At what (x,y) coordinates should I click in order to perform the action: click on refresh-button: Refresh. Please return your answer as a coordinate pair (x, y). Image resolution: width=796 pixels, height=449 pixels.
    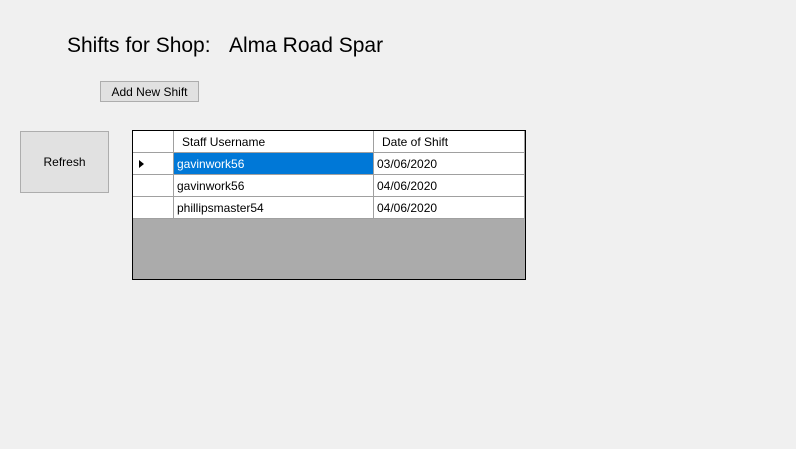
    Looking at the image, I should click on (64, 162).